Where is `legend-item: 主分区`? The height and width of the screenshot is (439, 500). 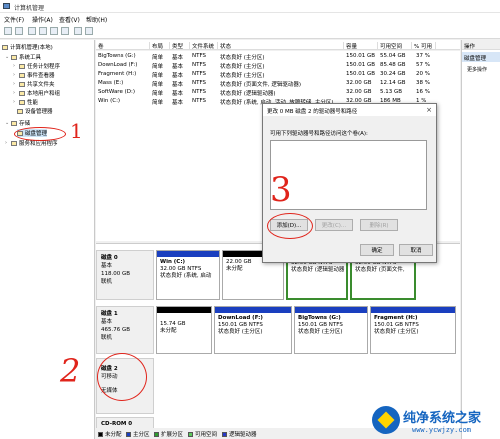
legend-item: 主分区 is located at coordinates (138, 434).